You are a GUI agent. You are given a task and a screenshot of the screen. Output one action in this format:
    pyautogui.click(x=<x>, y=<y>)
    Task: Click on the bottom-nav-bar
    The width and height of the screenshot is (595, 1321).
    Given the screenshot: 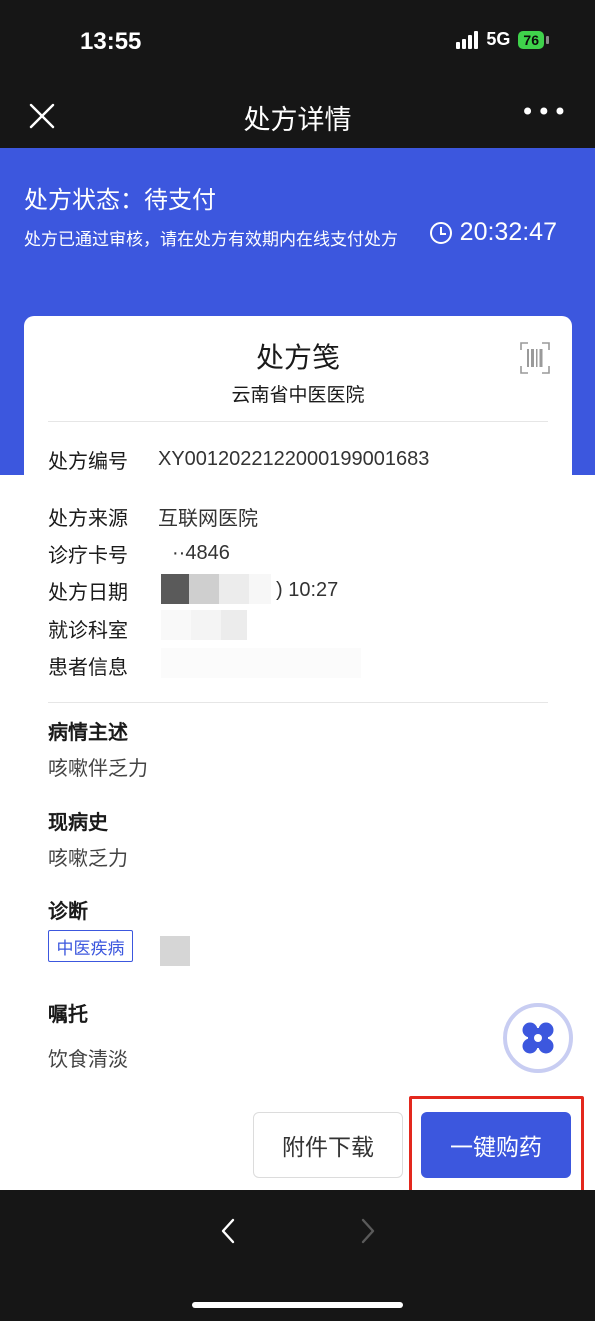 What is the action you would take?
    pyautogui.click(x=297, y=1255)
    